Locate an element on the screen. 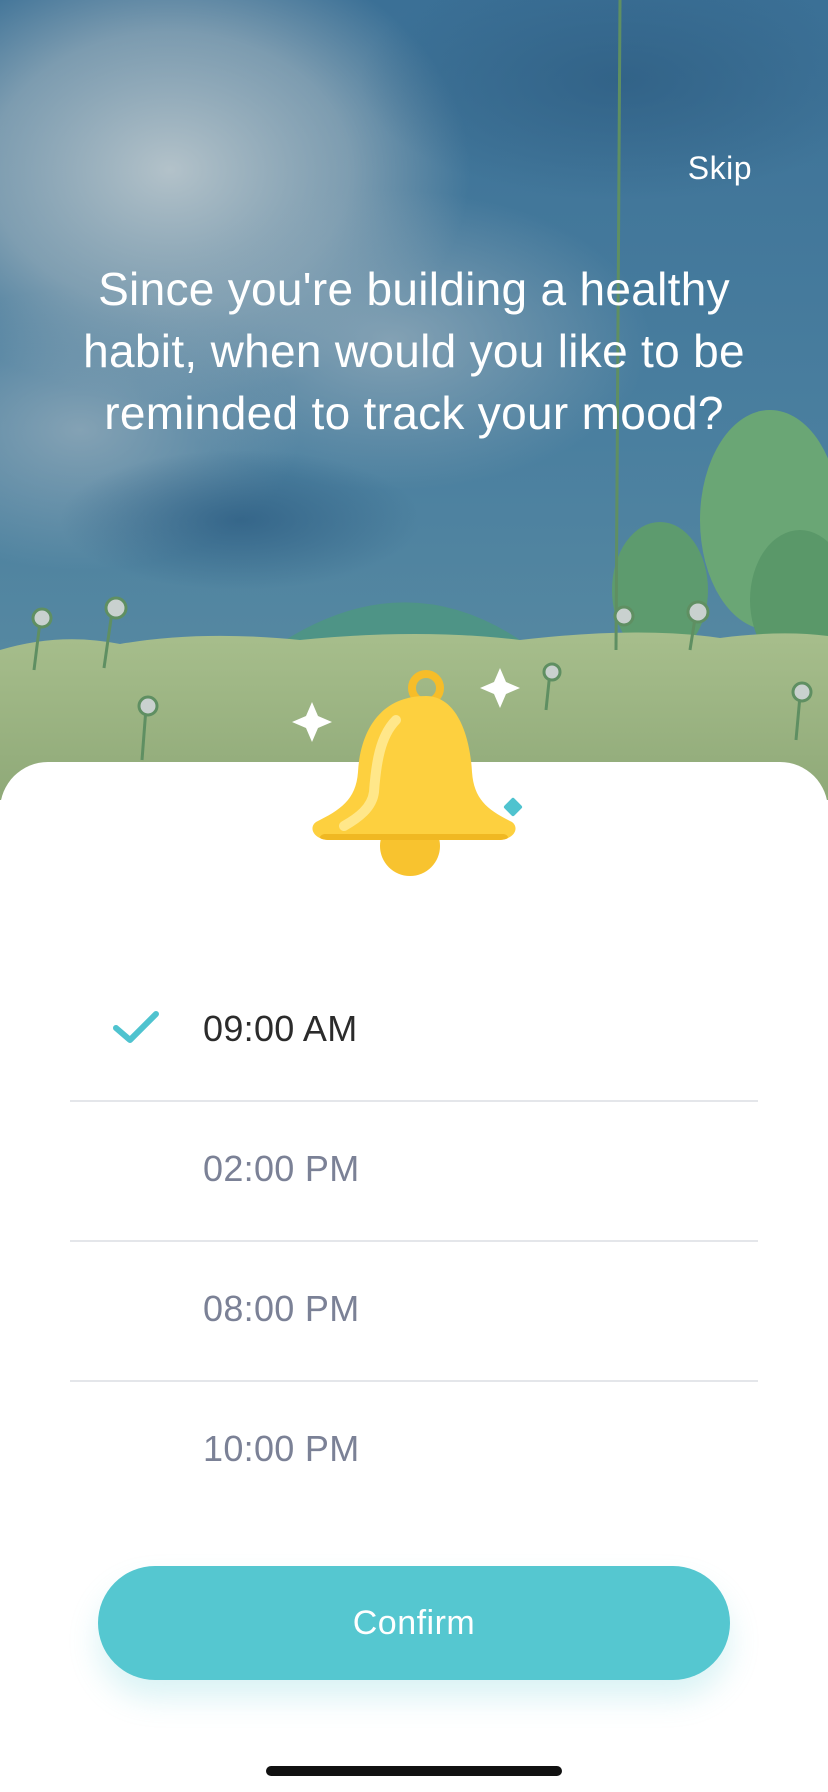  reminder-option-label: 09:00 AM is located at coordinates (280, 1028).